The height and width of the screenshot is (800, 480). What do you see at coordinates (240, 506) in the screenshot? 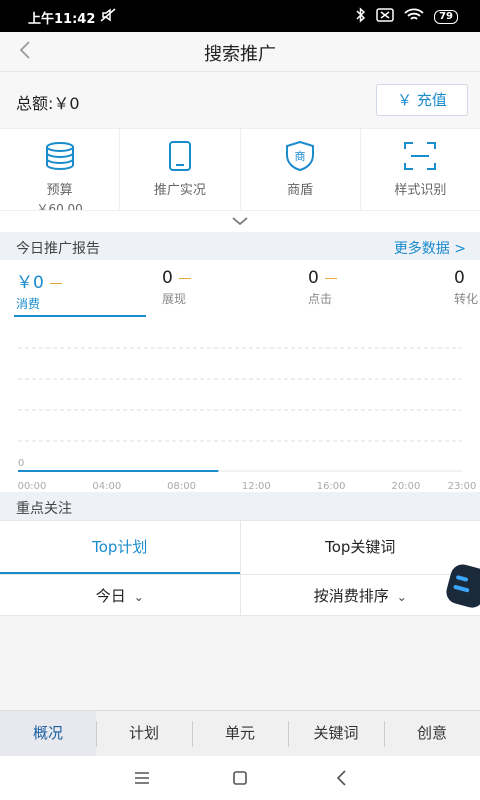
I see `focus-header: 重点关注` at bounding box center [240, 506].